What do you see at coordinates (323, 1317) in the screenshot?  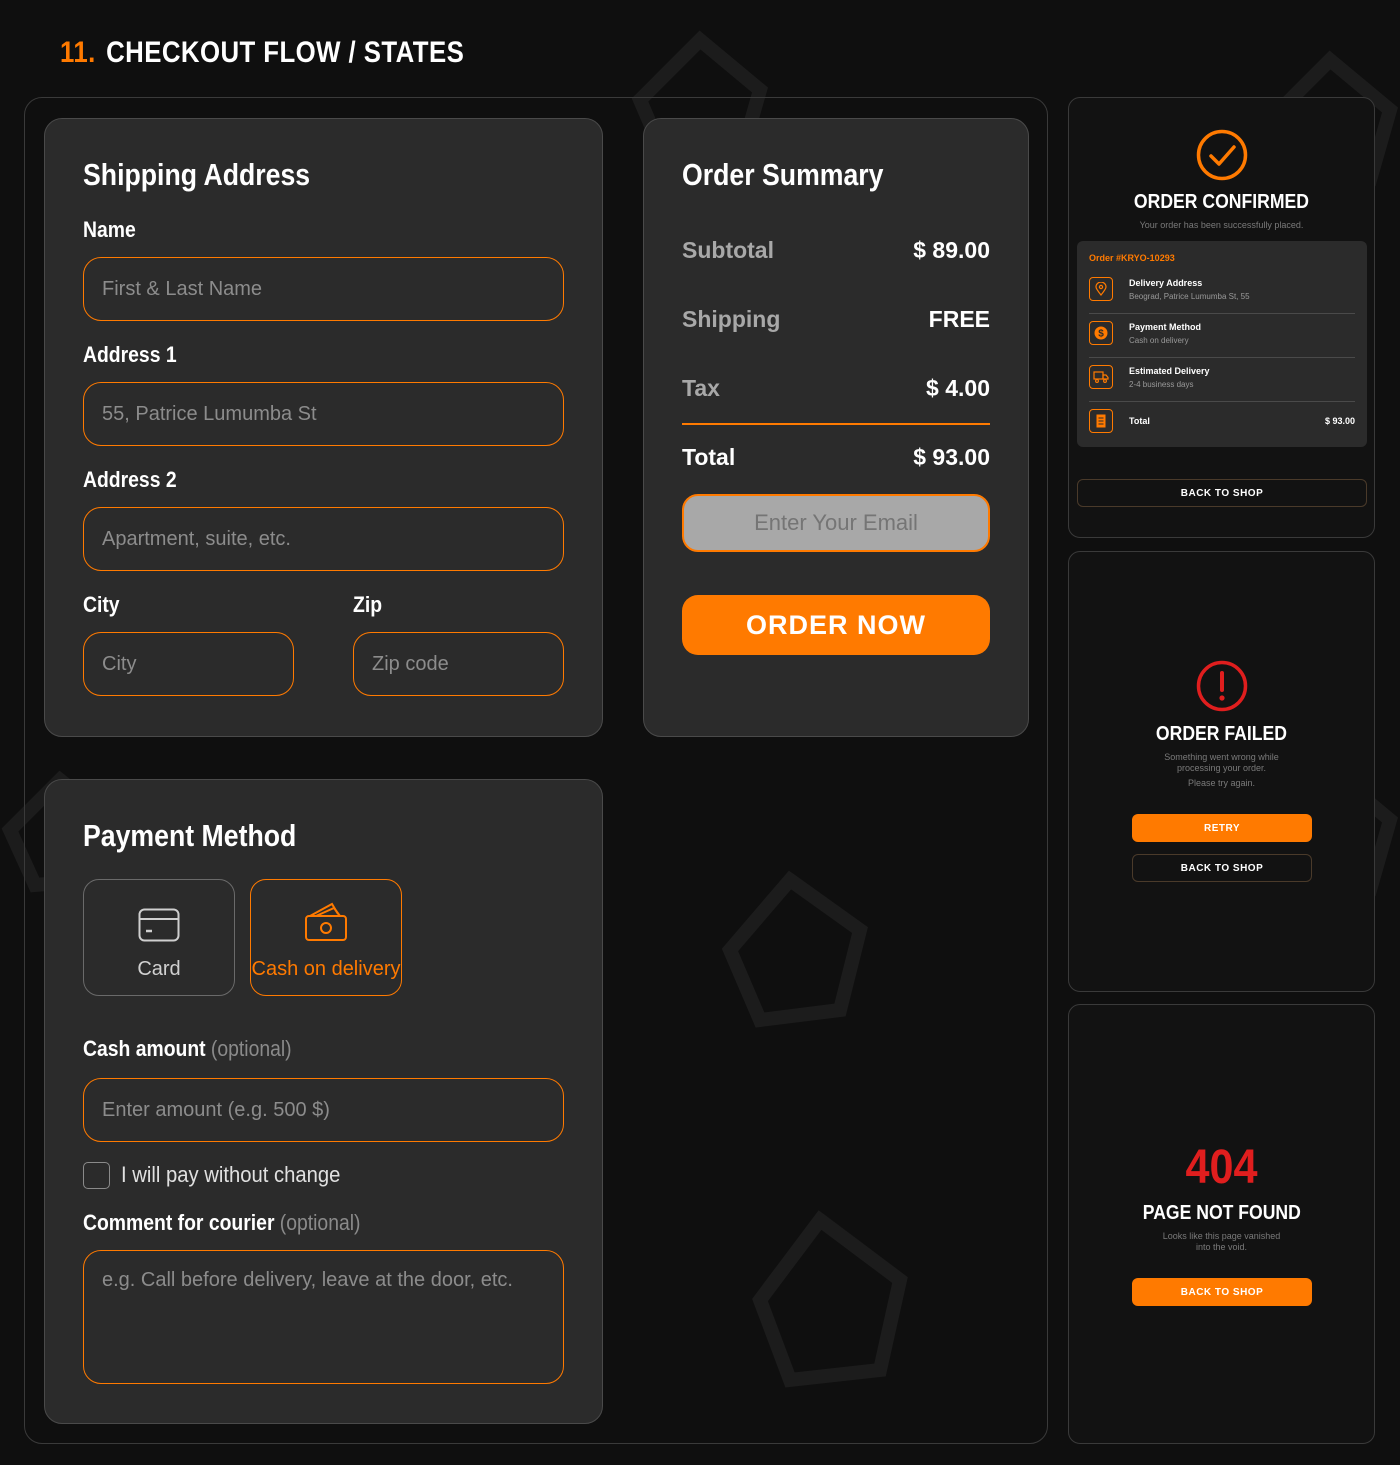 I see `courier-comment-input` at bounding box center [323, 1317].